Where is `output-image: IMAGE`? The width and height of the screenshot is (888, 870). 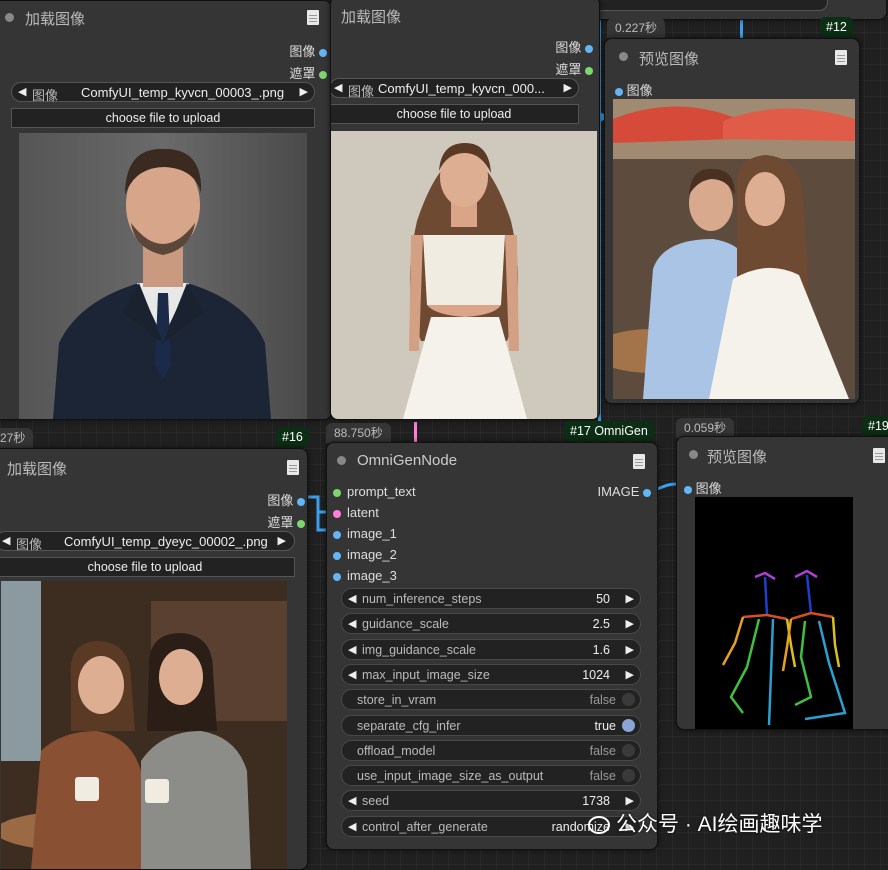 output-image: IMAGE is located at coordinates (624, 491).